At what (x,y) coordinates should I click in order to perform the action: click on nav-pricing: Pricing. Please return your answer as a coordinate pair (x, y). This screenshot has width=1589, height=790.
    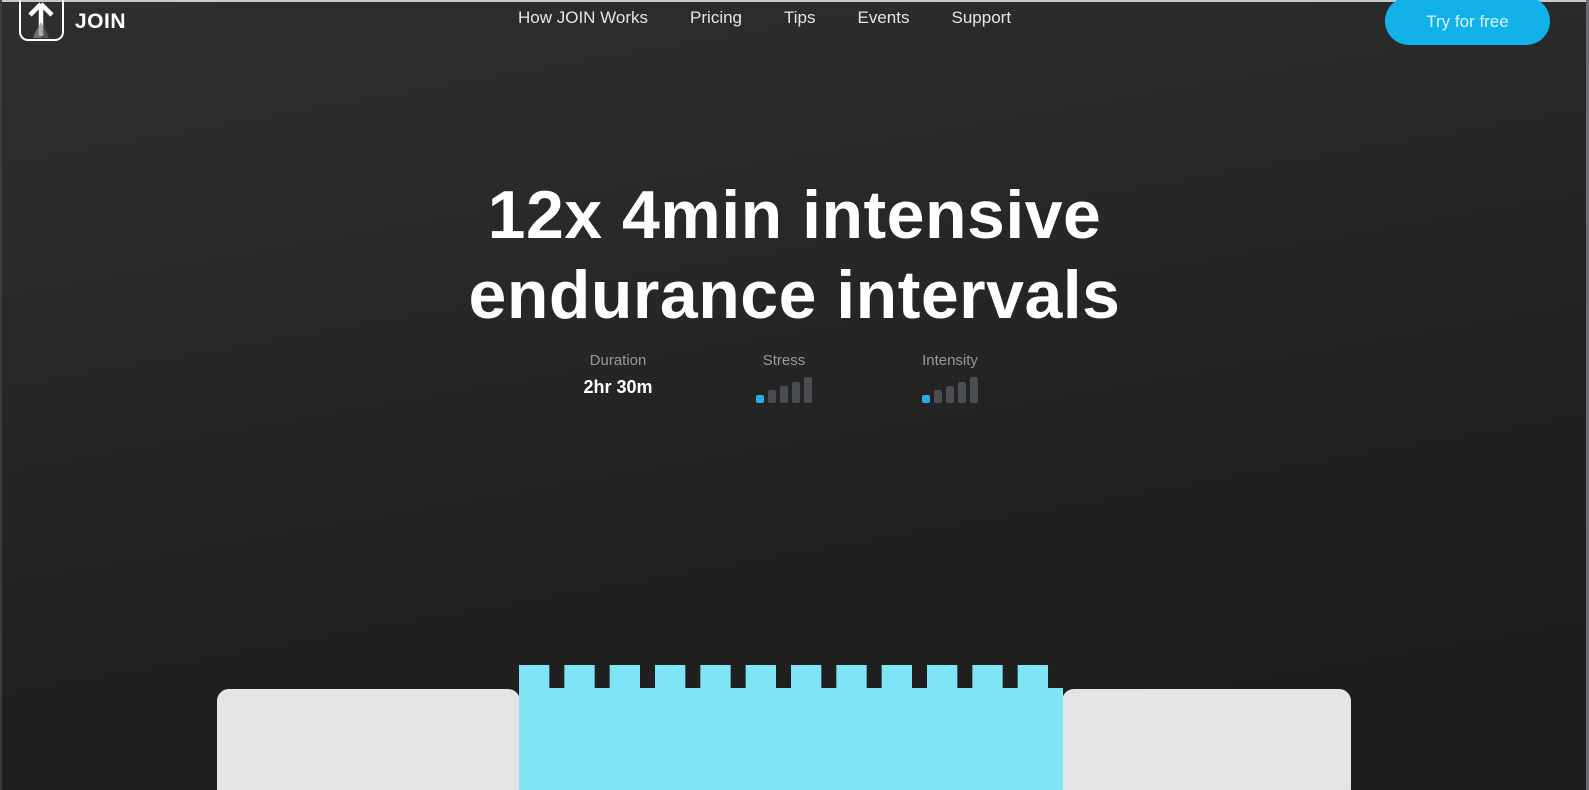
    Looking at the image, I should click on (716, 18).